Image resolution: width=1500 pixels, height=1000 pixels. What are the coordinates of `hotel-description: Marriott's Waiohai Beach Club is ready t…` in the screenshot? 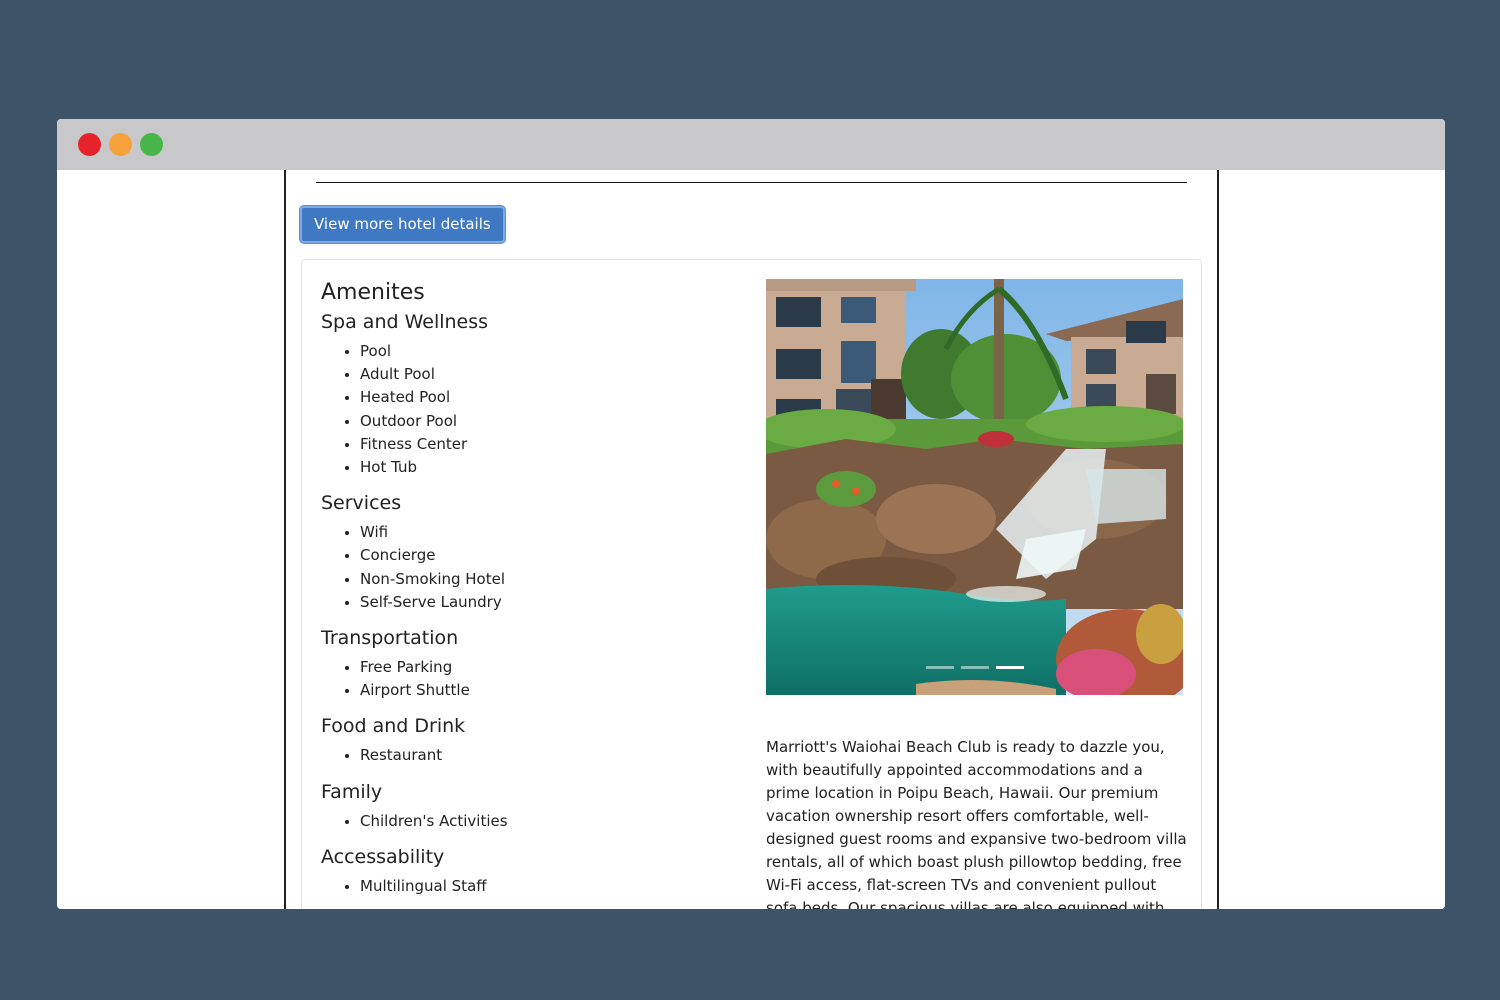 It's located at (976, 823).